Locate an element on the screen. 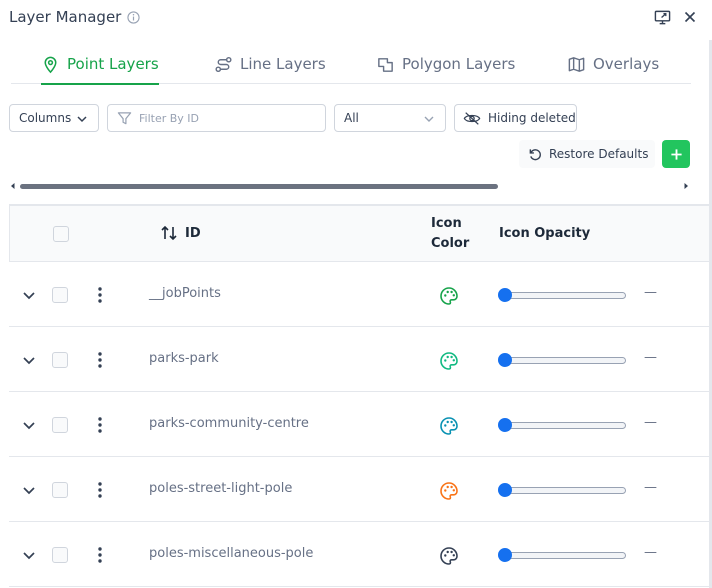  columns-dropdown: Columns is located at coordinates (54, 118).